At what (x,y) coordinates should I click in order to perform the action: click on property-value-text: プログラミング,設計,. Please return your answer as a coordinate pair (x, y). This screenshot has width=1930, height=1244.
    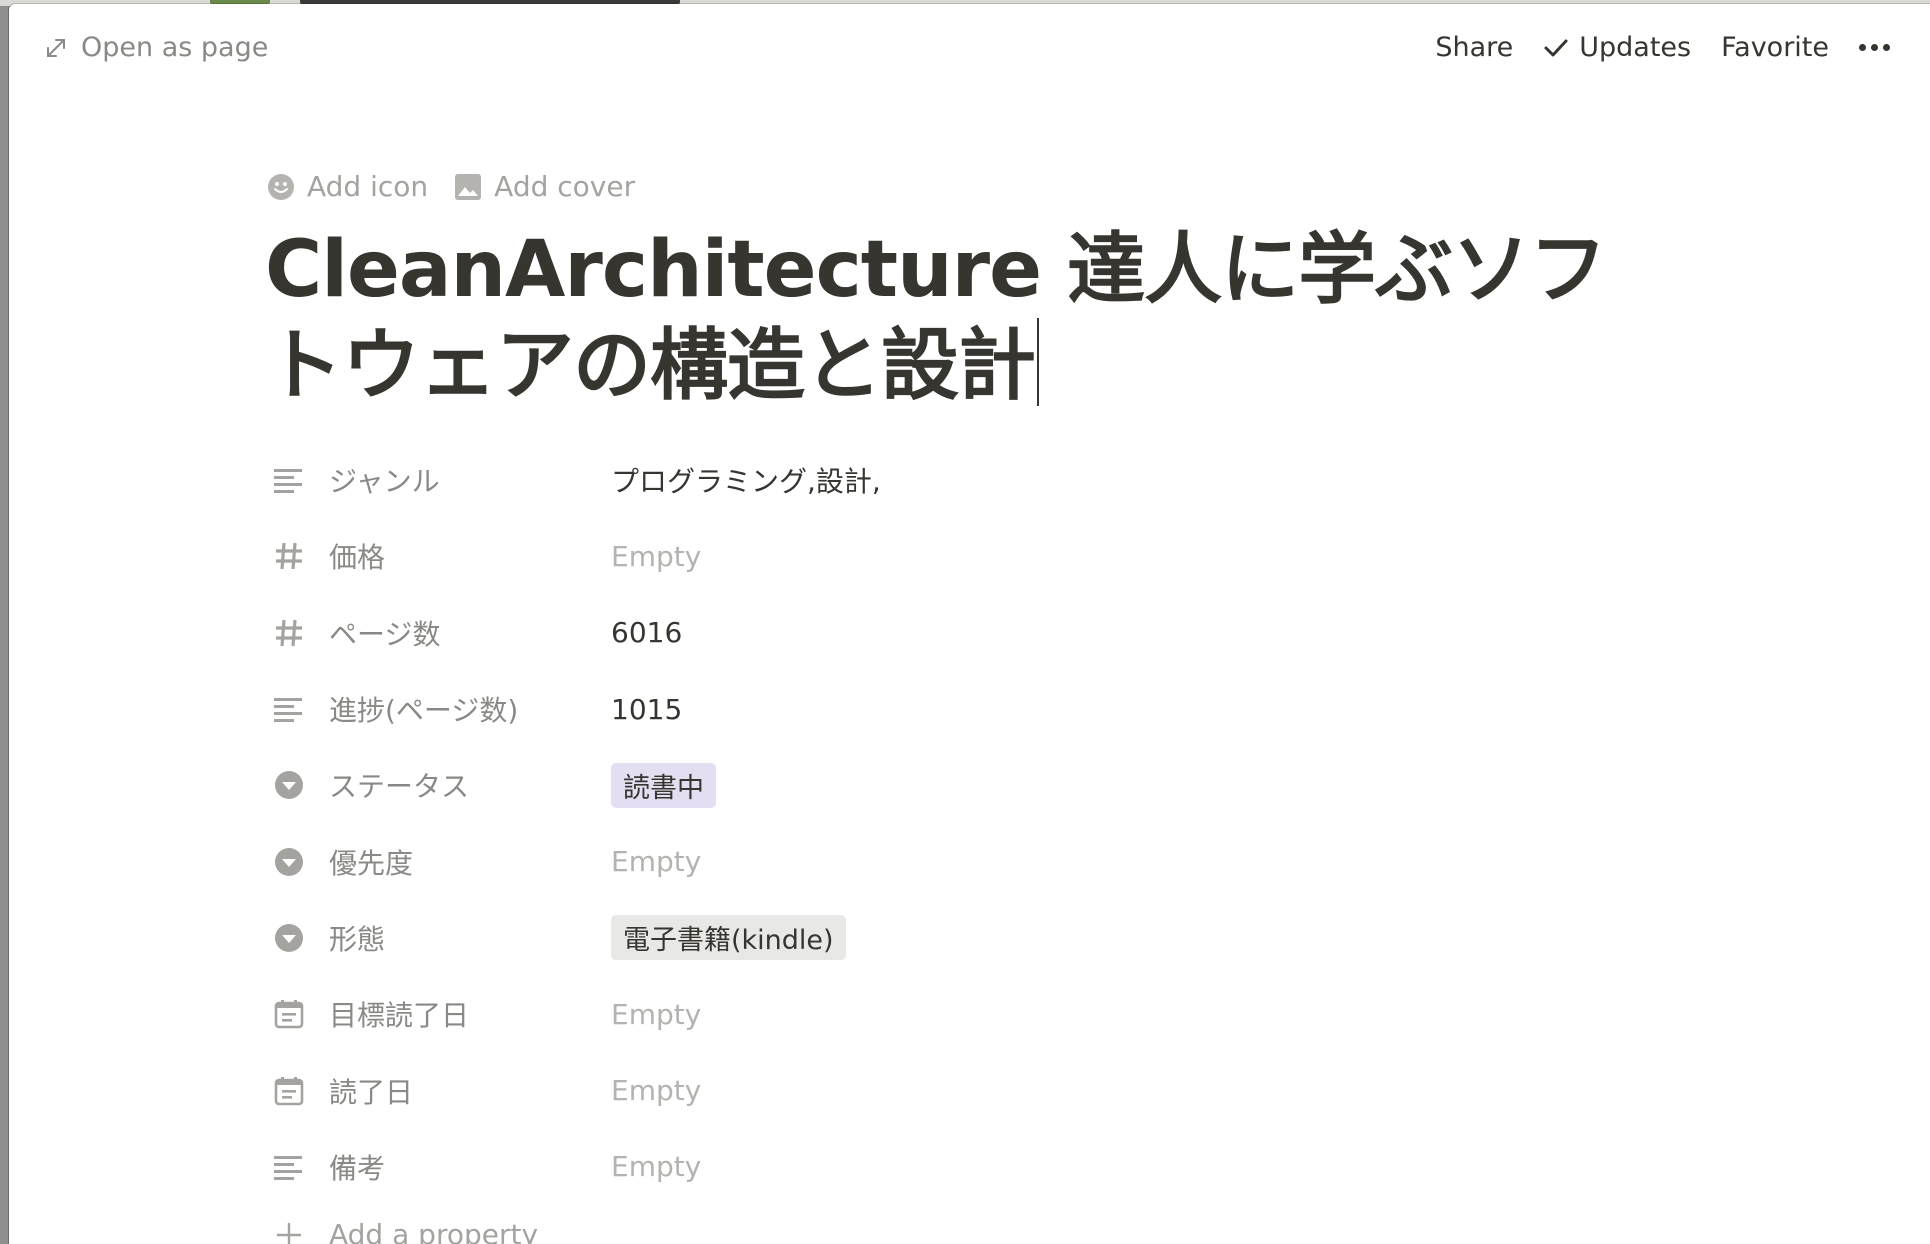
    Looking at the image, I should click on (746, 482).